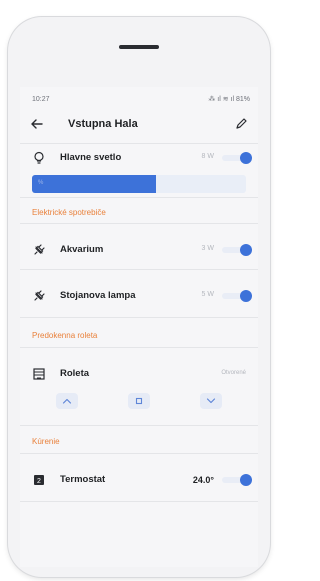  I want to click on blinds-down-button, so click(211, 401).